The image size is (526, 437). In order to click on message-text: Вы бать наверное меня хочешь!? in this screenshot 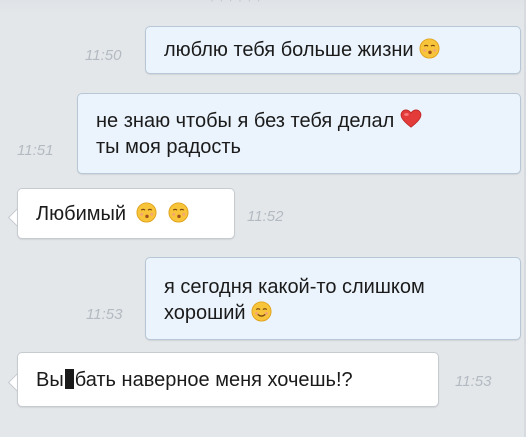, I will do `click(194, 380)`.